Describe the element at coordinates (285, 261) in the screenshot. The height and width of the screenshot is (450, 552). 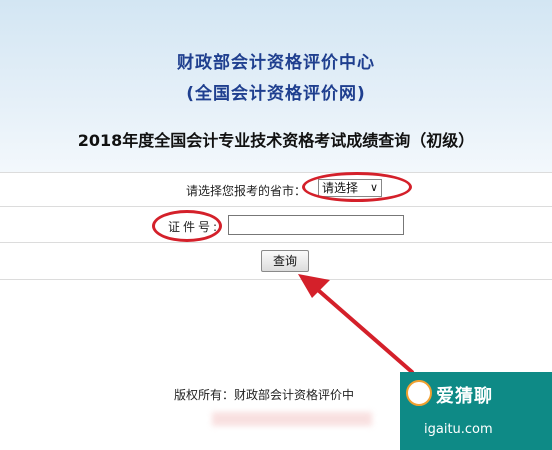
I see `query-button: 查询` at that location.